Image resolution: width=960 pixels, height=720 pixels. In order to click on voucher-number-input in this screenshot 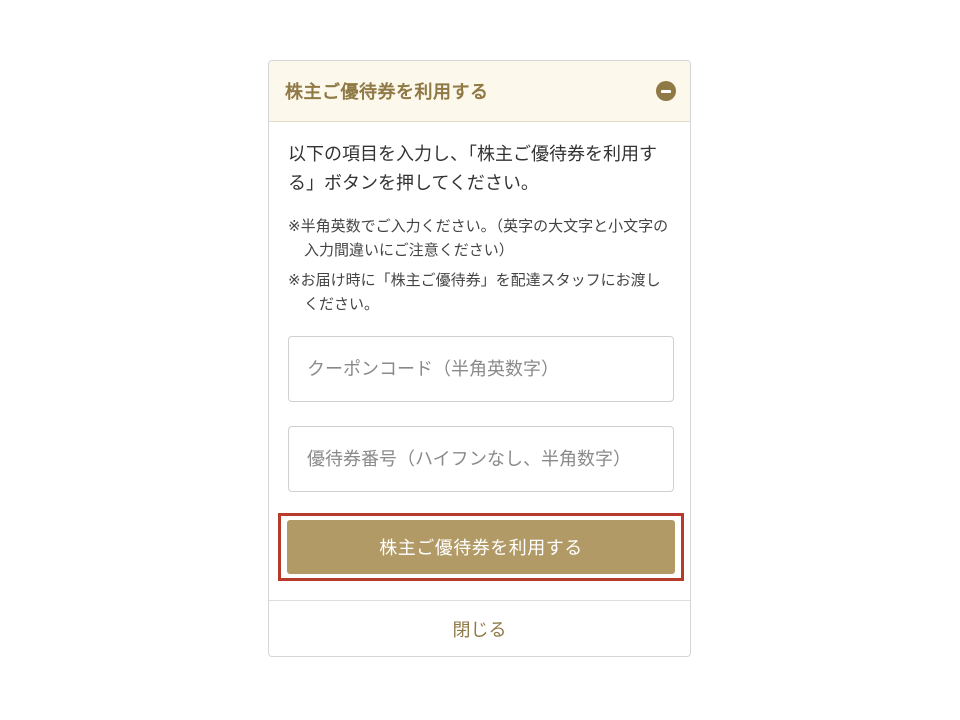, I will do `click(481, 459)`.